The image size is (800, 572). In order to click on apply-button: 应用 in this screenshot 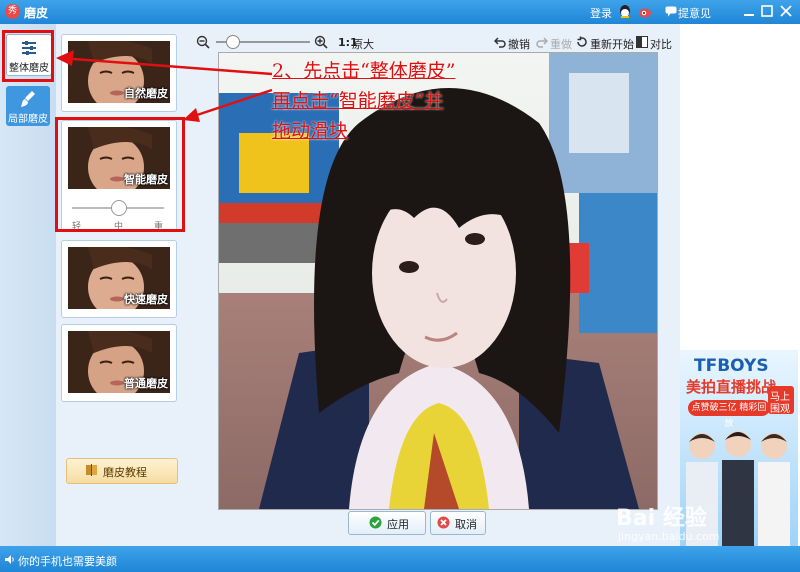, I will do `click(387, 523)`.